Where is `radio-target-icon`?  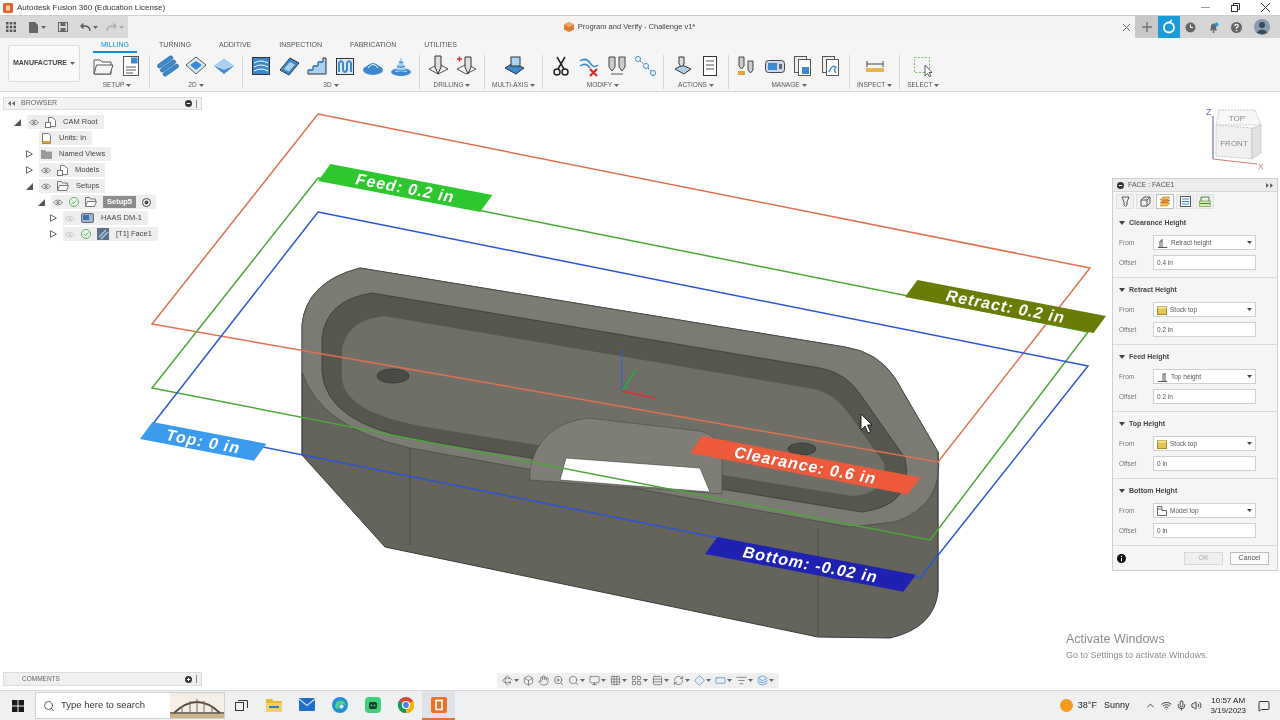
radio-target-icon is located at coordinates (146, 202).